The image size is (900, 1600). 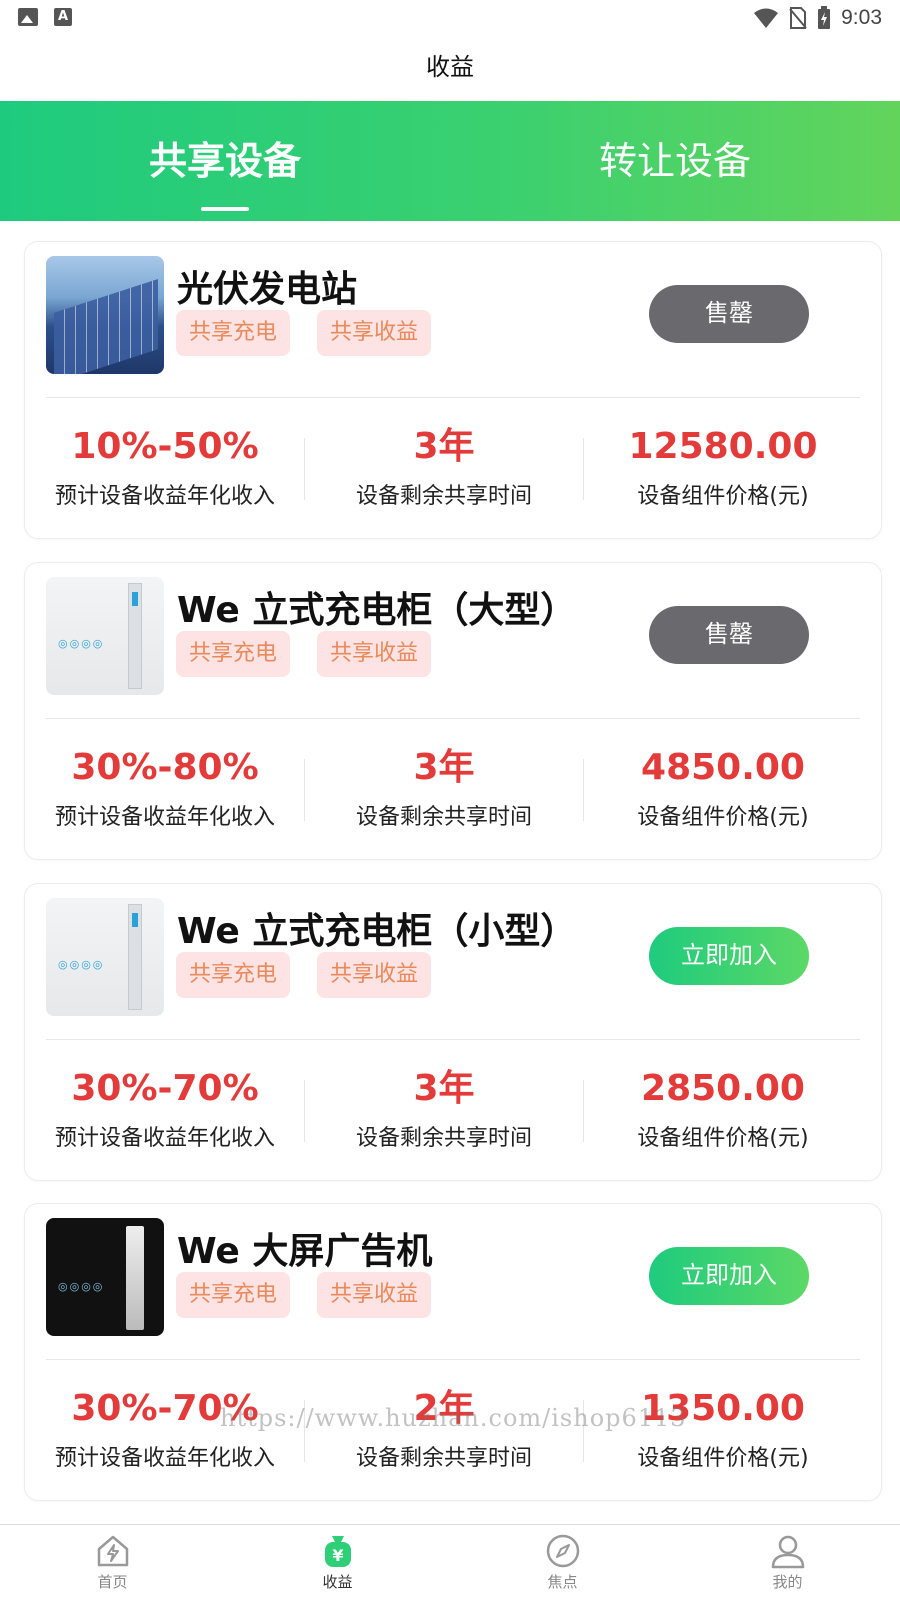 I want to click on clock: 9:03, so click(x=861, y=17).